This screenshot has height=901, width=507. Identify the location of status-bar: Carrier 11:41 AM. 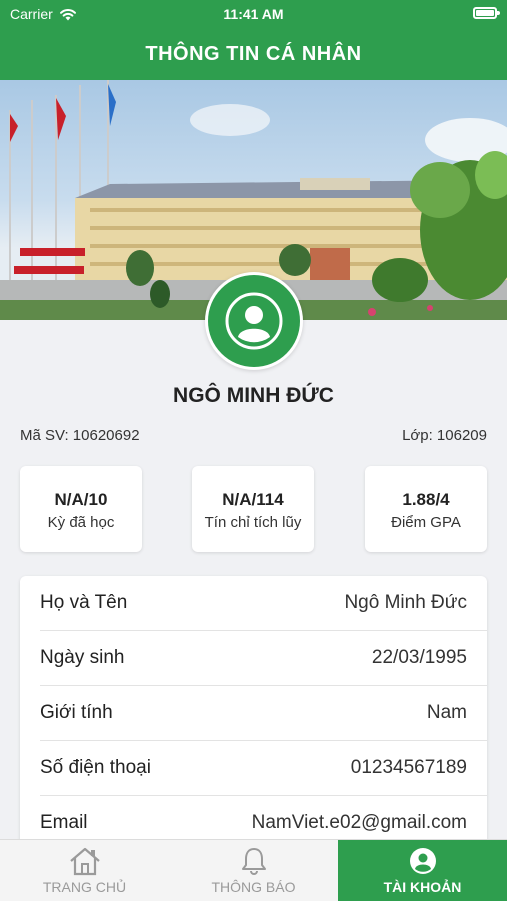
(253, 14).